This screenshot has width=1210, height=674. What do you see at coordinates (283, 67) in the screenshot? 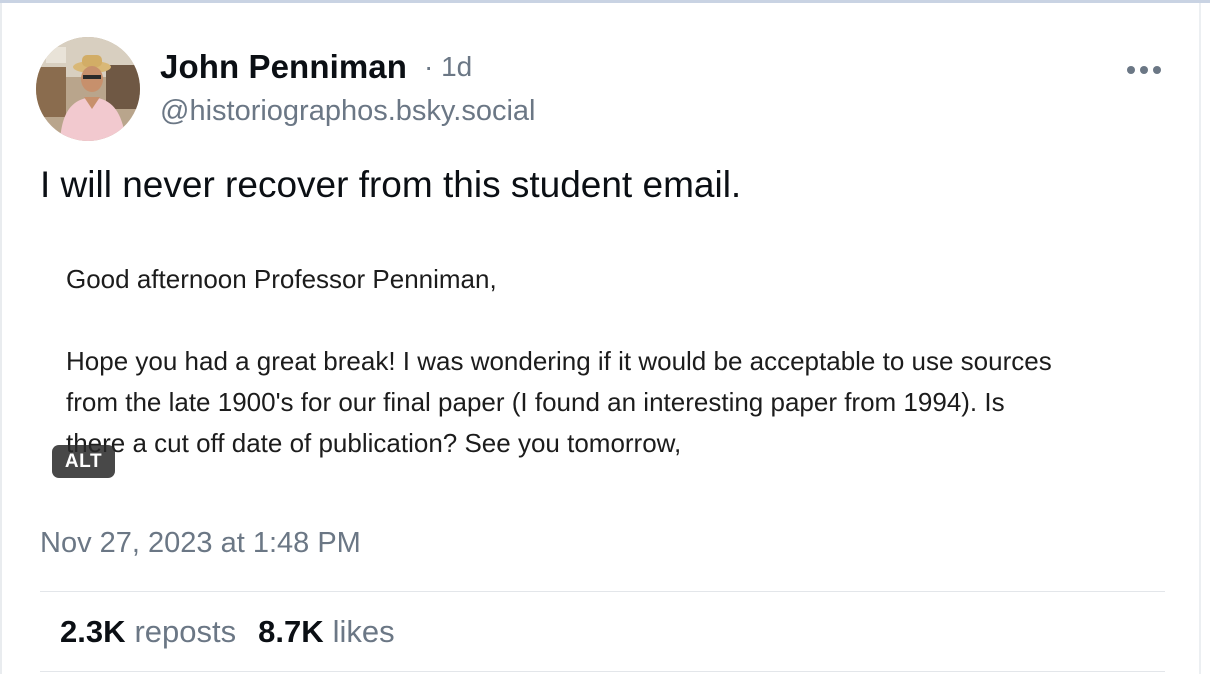
I see `author-name: John Penniman` at bounding box center [283, 67].